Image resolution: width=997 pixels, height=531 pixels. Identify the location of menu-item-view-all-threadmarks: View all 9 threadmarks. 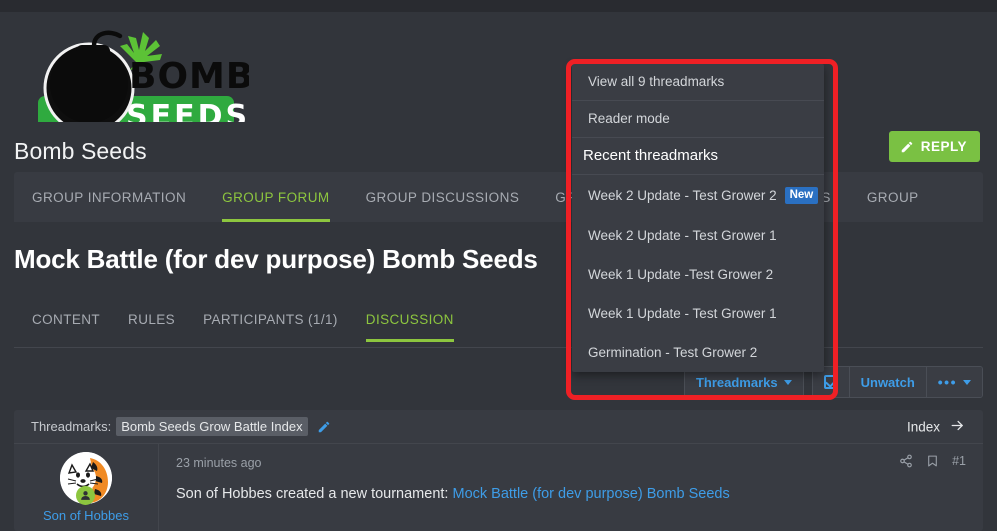
(698, 82).